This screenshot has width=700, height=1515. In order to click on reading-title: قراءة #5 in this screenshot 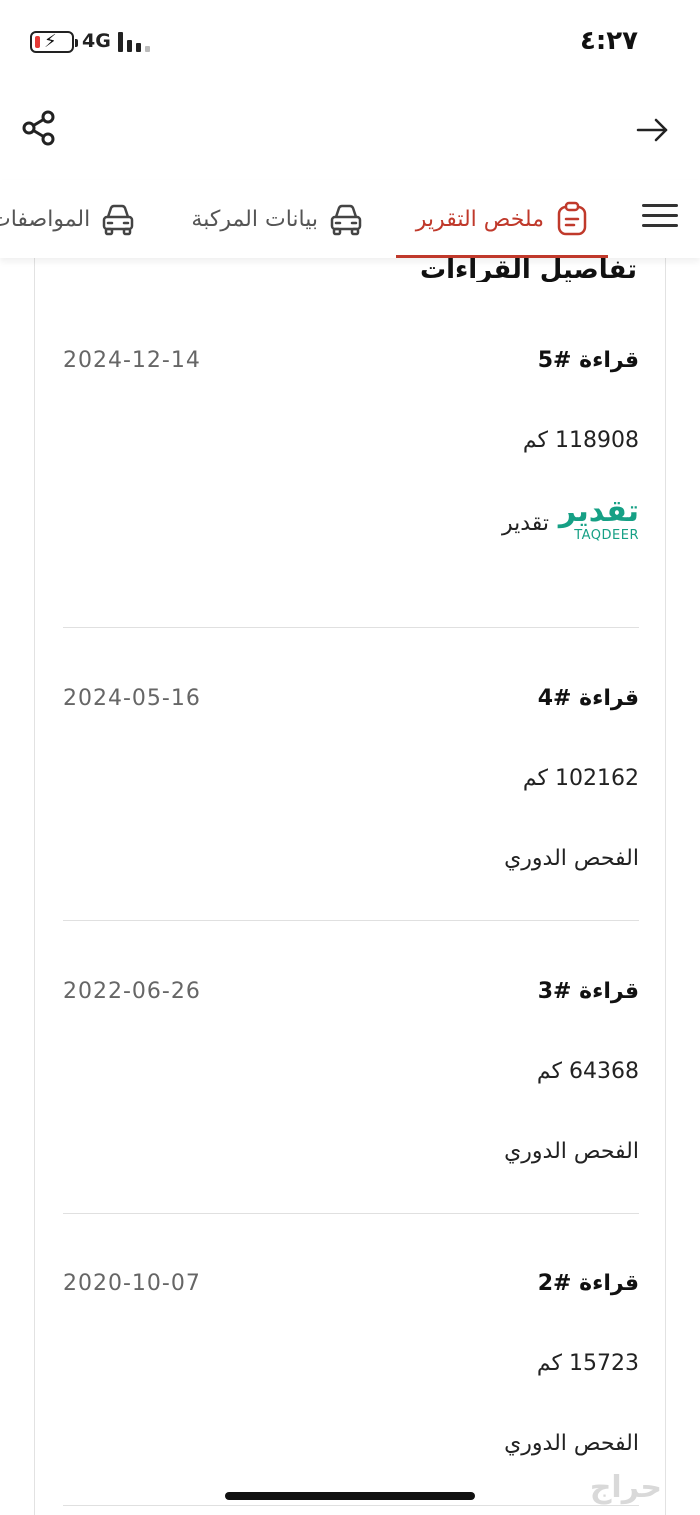, I will do `click(588, 360)`.